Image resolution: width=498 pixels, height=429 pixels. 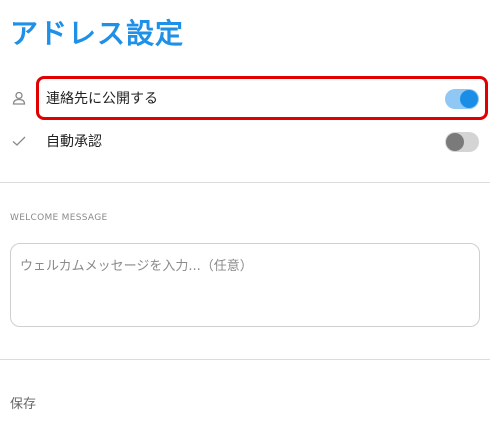 What do you see at coordinates (97, 33) in the screenshot?
I see `page-title: アドレス設定` at bounding box center [97, 33].